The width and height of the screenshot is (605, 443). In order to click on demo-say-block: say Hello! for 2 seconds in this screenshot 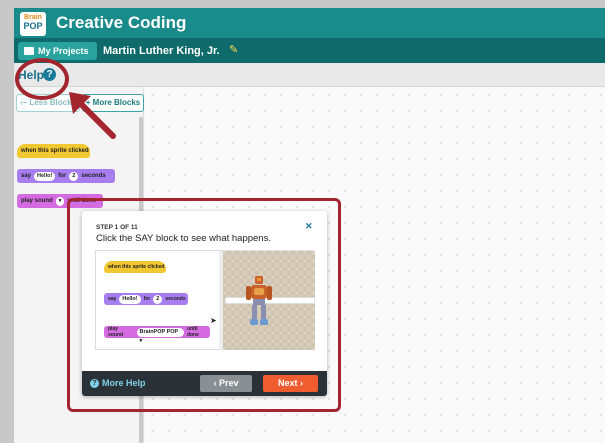, I will do `click(146, 299)`.